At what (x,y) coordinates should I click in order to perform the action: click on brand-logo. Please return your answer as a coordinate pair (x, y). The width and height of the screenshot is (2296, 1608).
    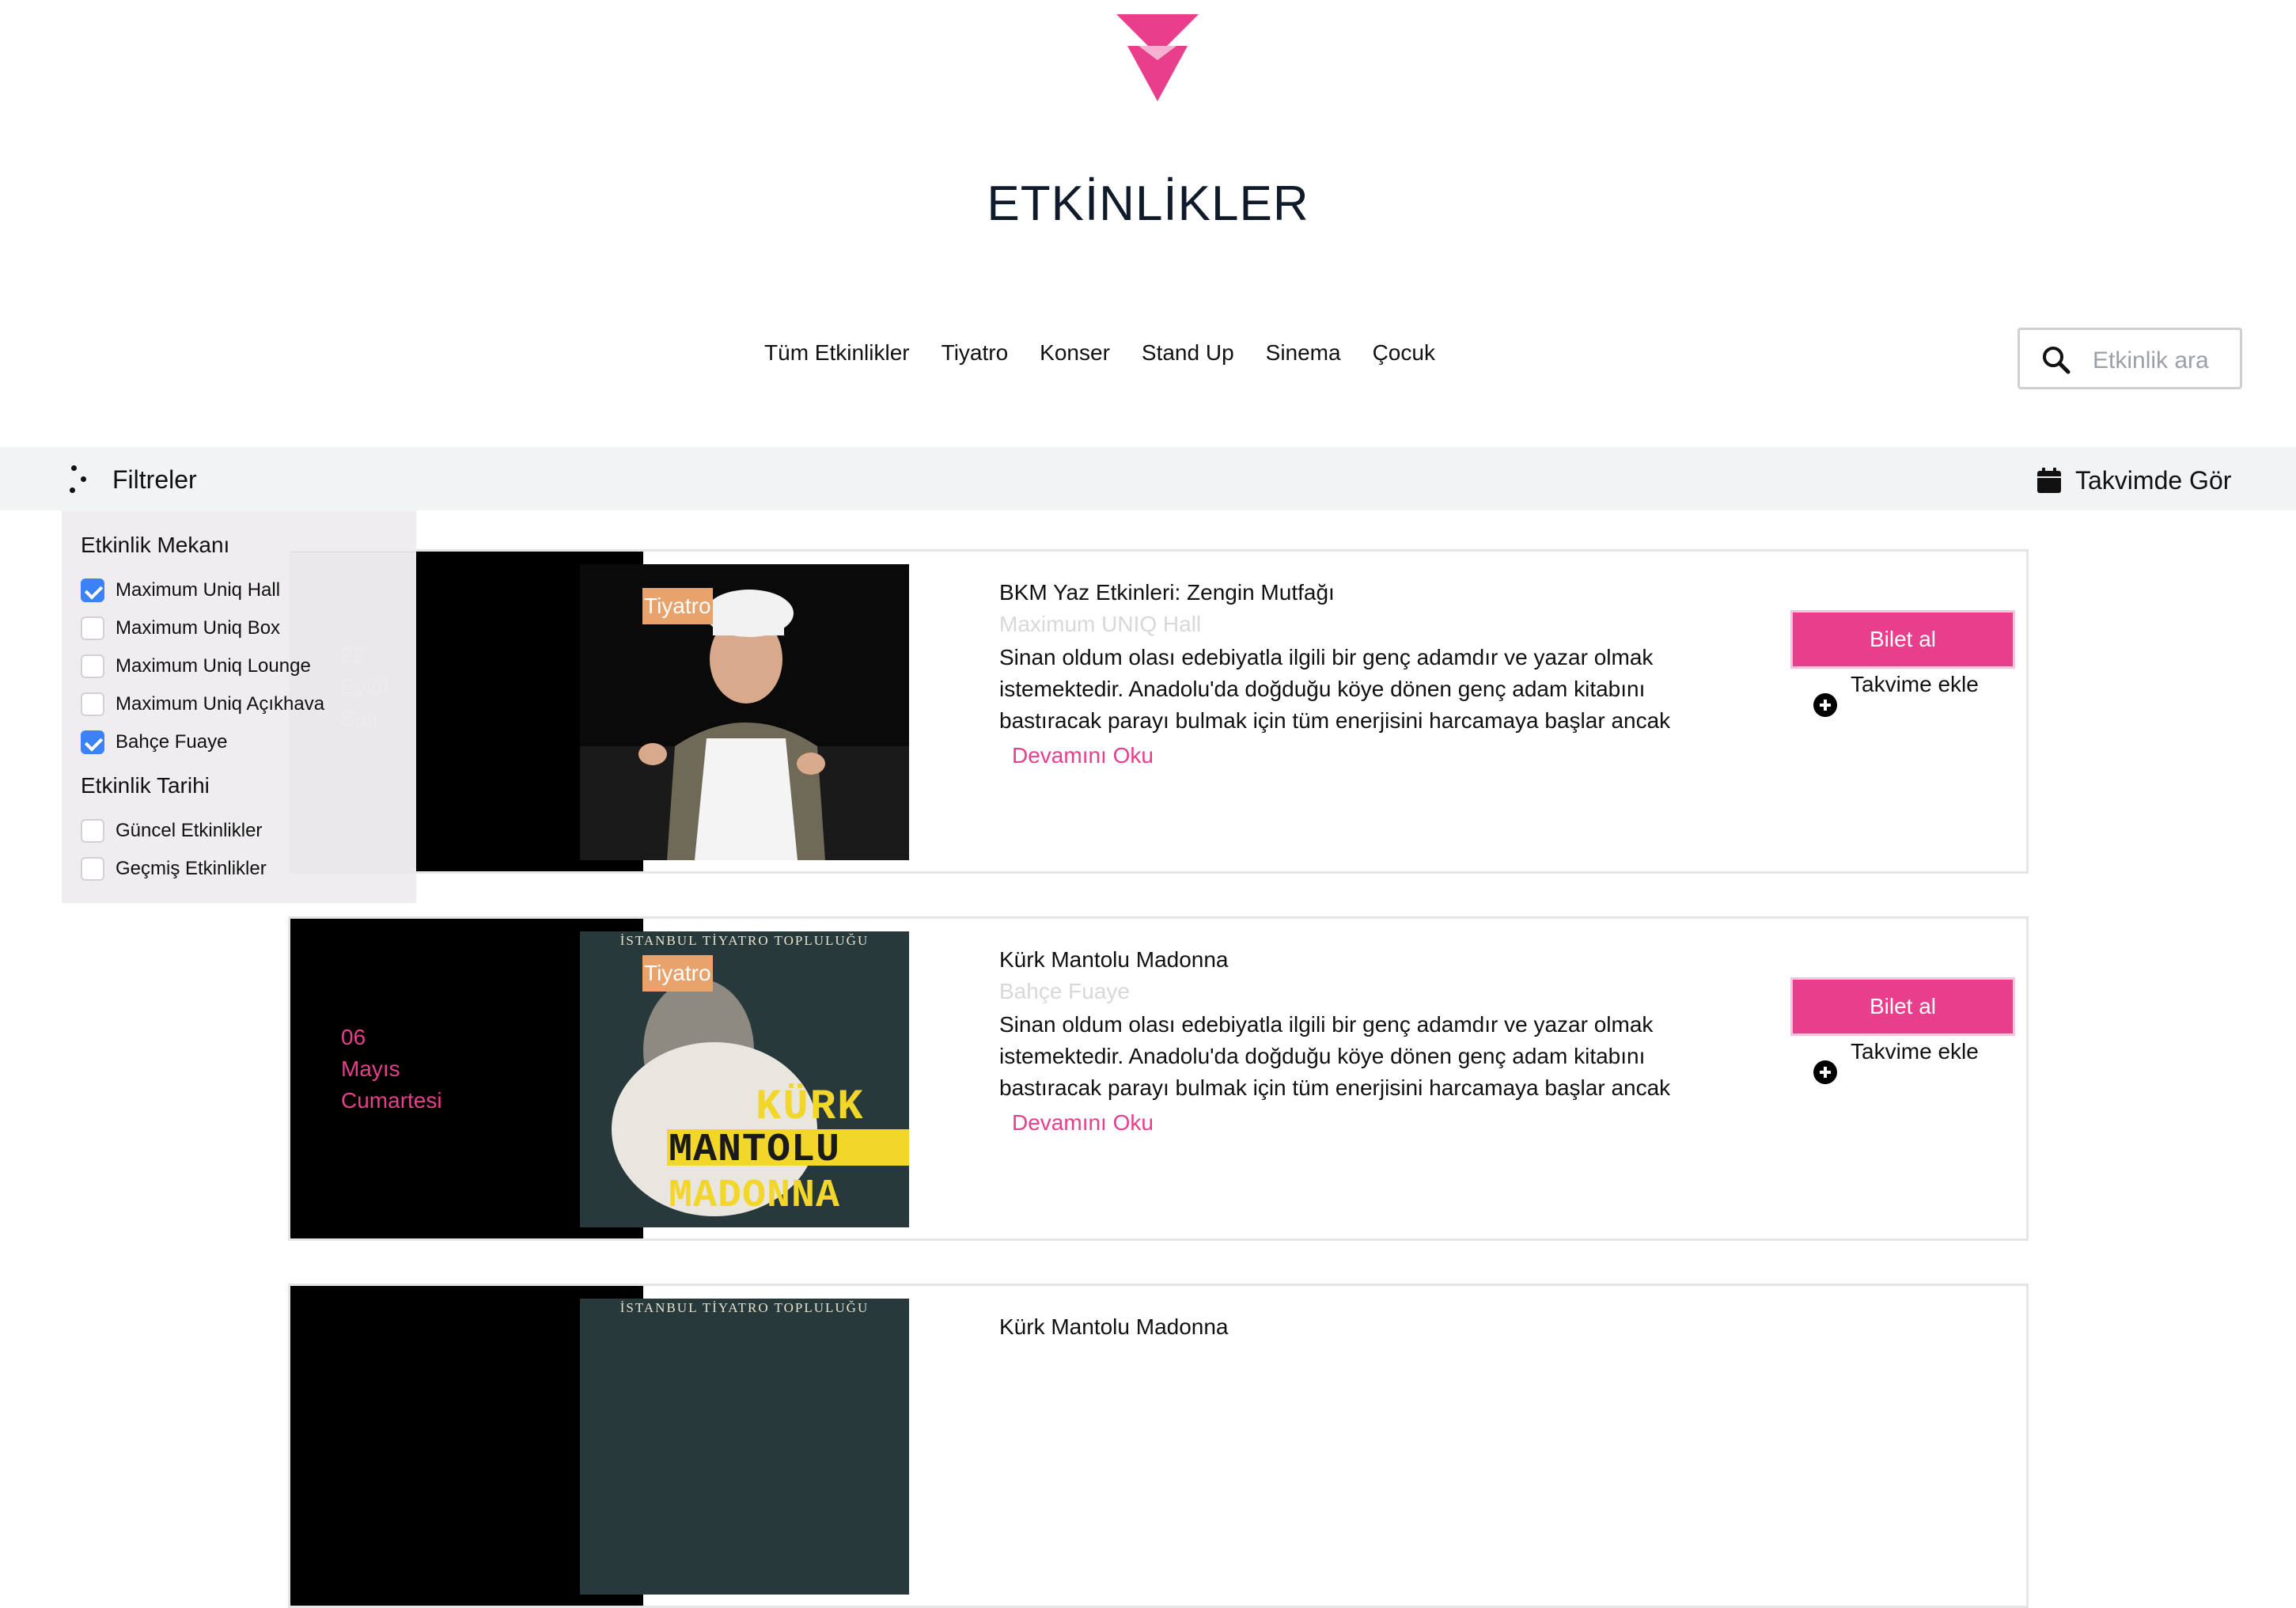
    Looking at the image, I should click on (1157, 58).